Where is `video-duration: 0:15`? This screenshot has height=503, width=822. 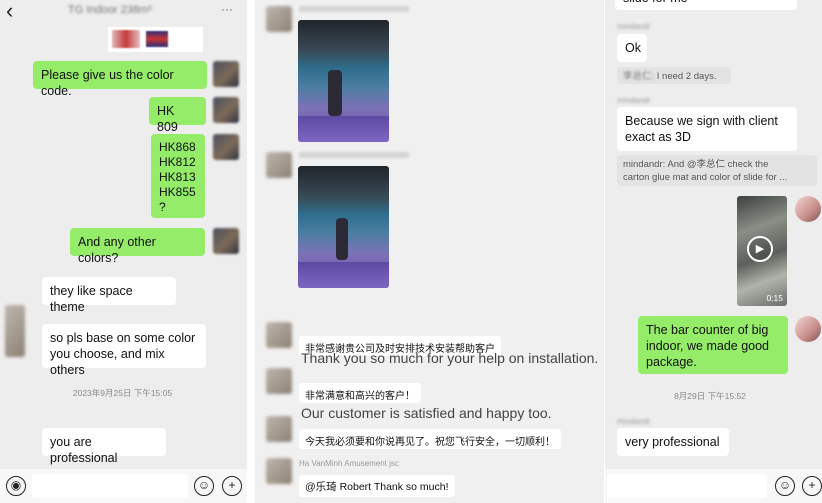
video-duration: 0:15 is located at coordinates (774, 298).